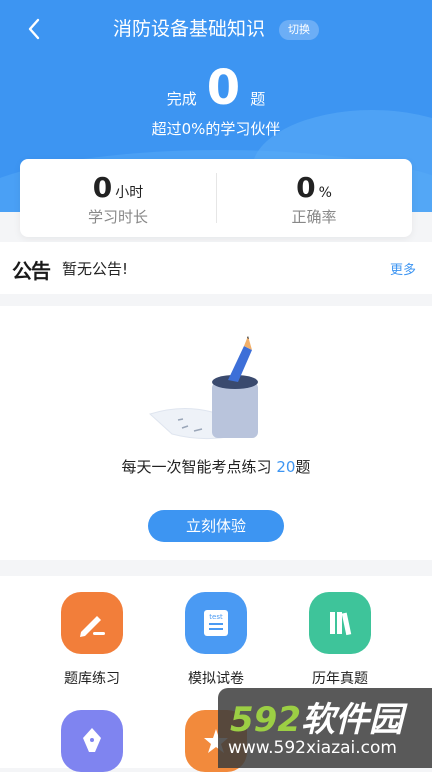 Image resolution: width=432 pixels, height=772 pixels. Describe the element at coordinates (314, 217) in the screenshot. I see `accuracy-caption: 正确率` at that location.